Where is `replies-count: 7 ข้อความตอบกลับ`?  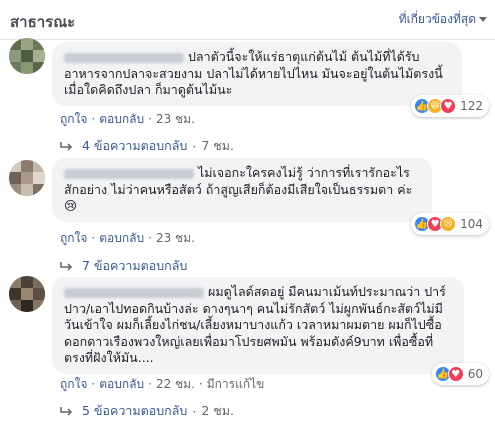
replies-count: 7 ข้อความตอบกลับ is located at coordinates (134, 266).